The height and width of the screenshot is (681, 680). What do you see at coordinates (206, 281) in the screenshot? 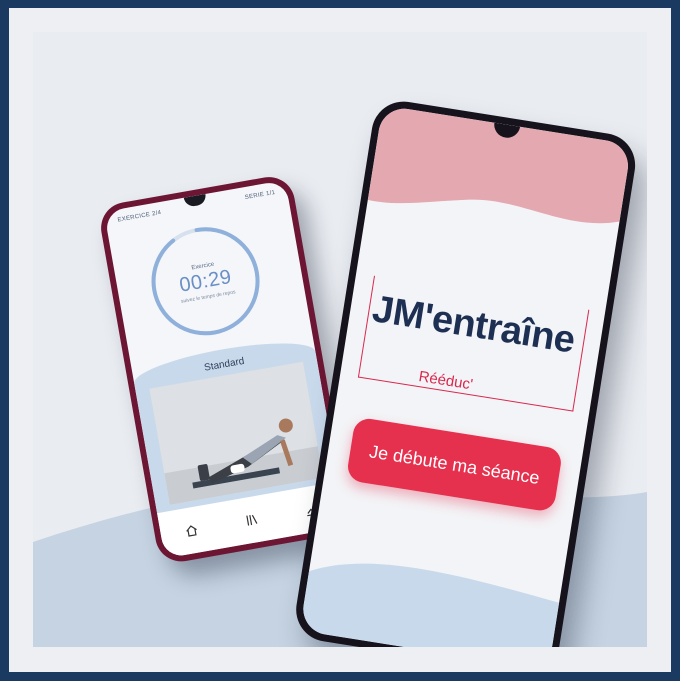
I see `timer-display: Exercice 00:29 suivez le temps de repos` at bounding box center [206, 281].